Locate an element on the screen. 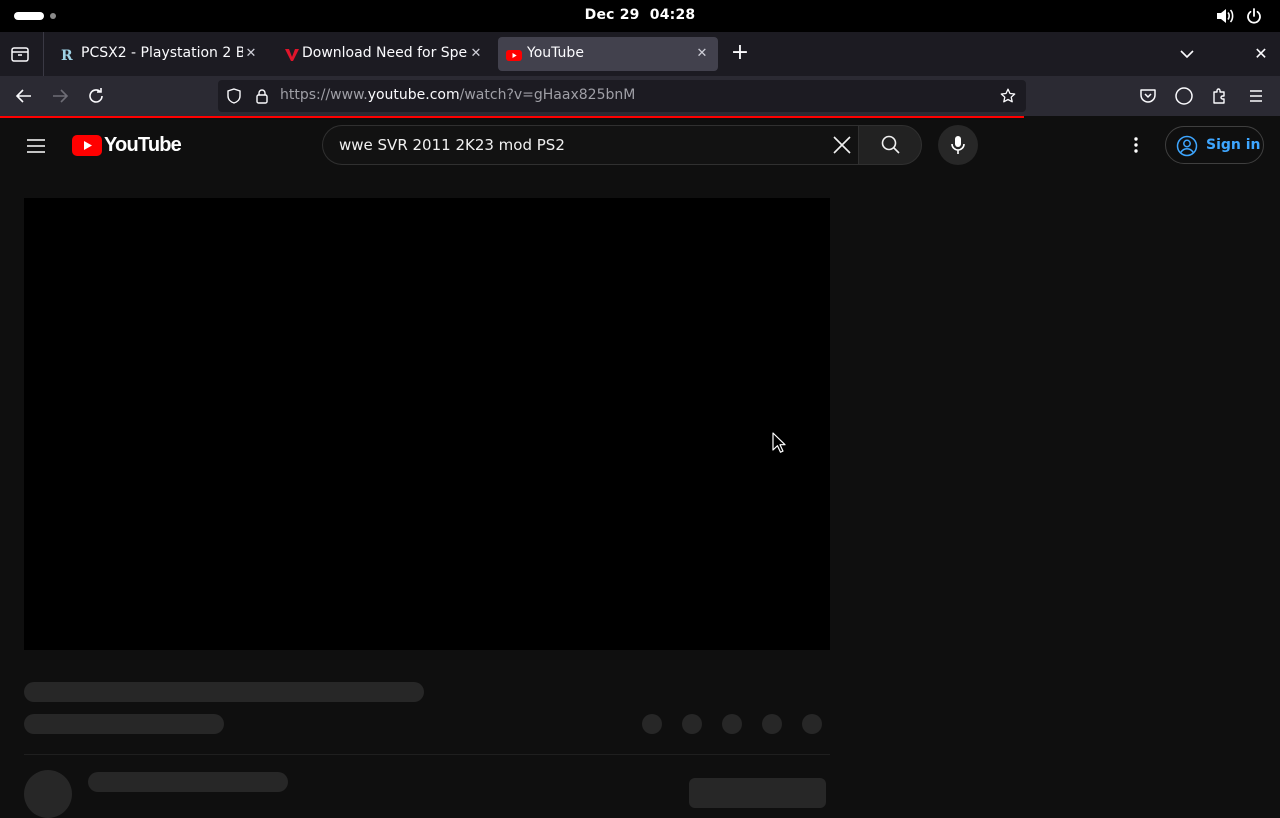  tab-overview-icon is located at coordinates (20, 54).